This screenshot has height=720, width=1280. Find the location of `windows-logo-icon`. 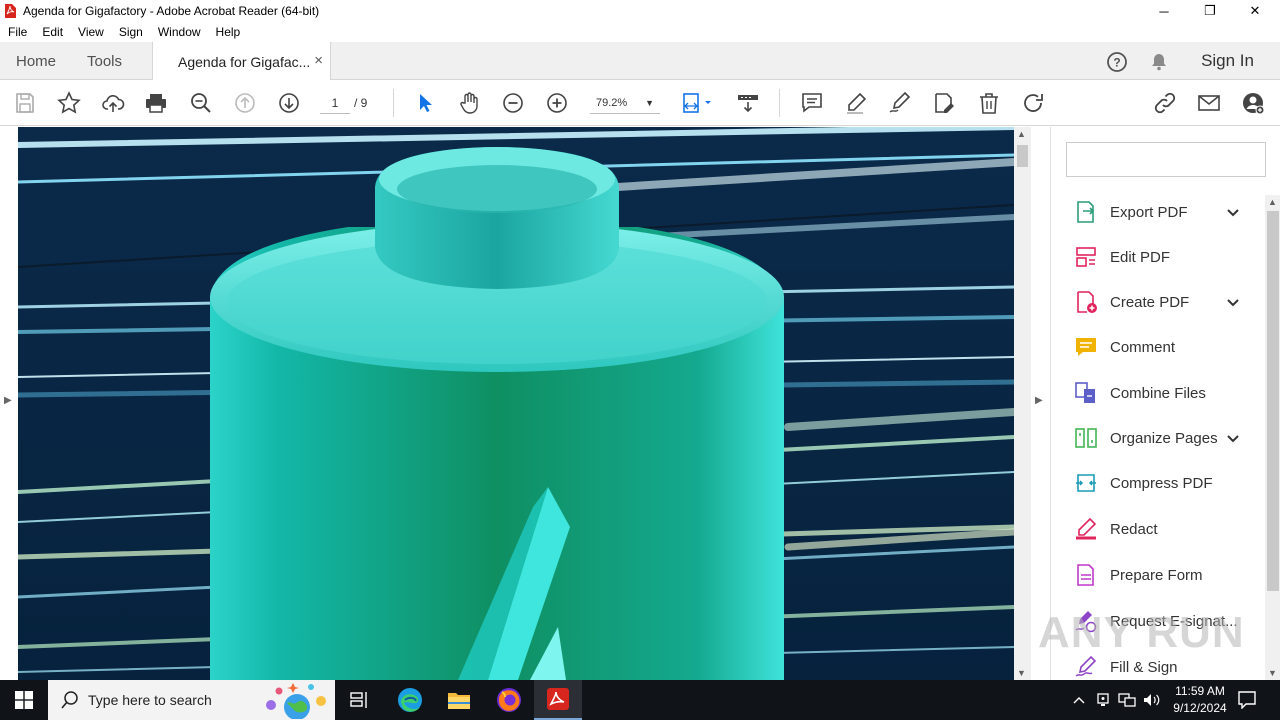

windows-logo-icon is located at coordinates (24, 700).